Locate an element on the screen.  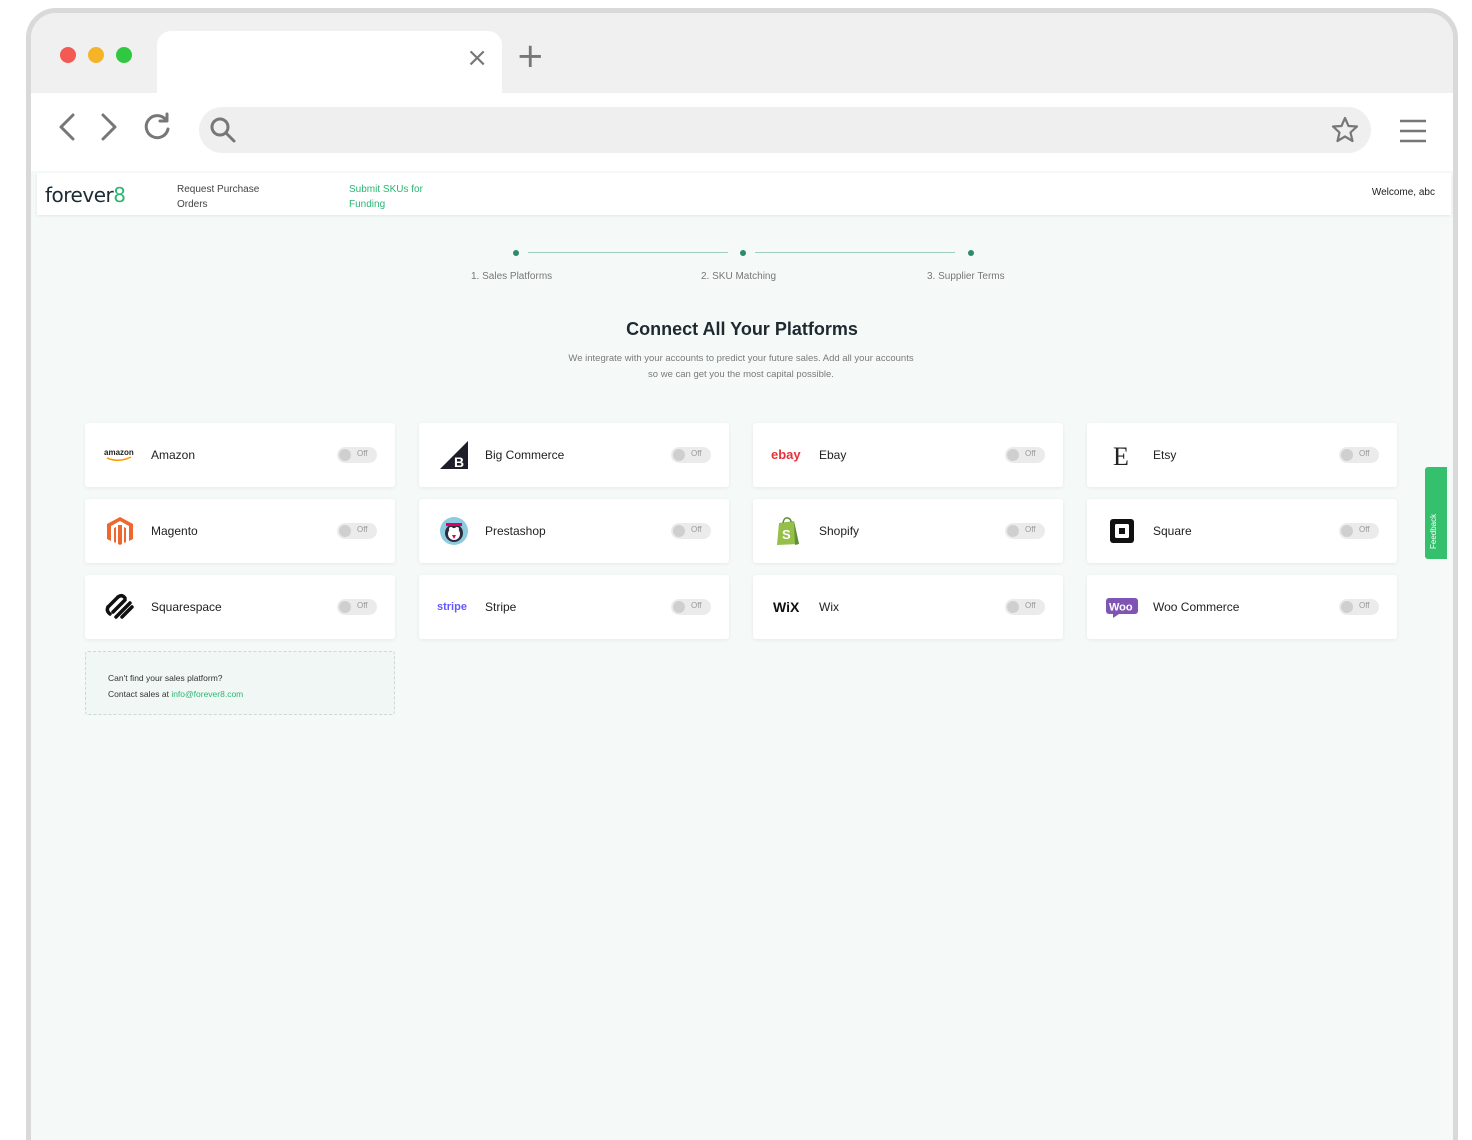
sales-email-link: info@forever8.com is located at coordinates (207, 694).